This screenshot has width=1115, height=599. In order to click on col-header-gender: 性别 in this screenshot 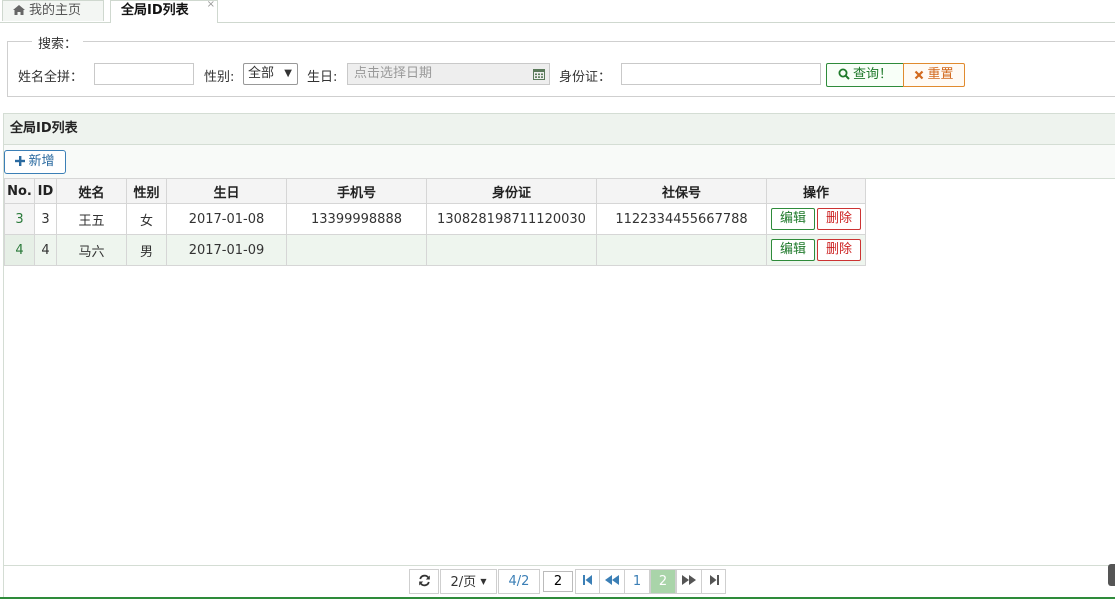, I will do `click(146, 191)`.